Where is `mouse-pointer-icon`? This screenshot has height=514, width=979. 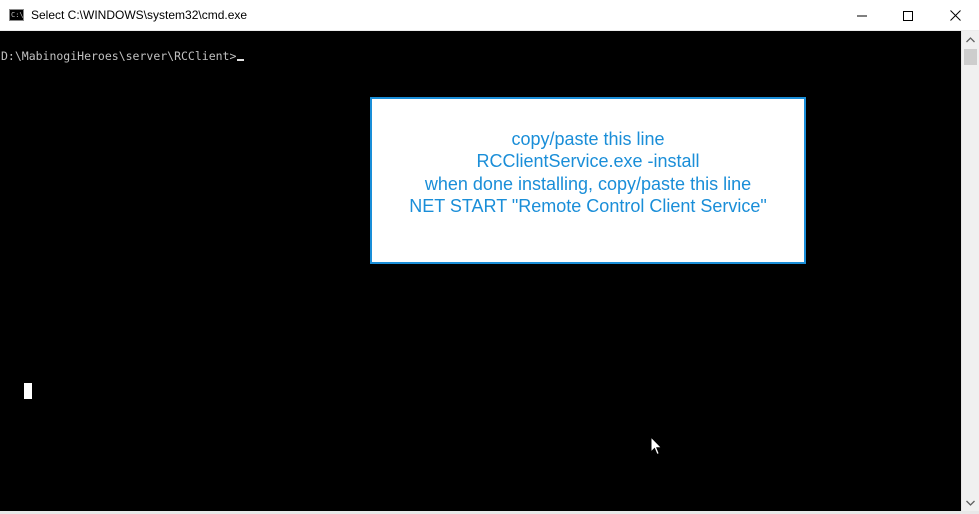
mouse-pointer-icon is located at coordinates (656, 446).